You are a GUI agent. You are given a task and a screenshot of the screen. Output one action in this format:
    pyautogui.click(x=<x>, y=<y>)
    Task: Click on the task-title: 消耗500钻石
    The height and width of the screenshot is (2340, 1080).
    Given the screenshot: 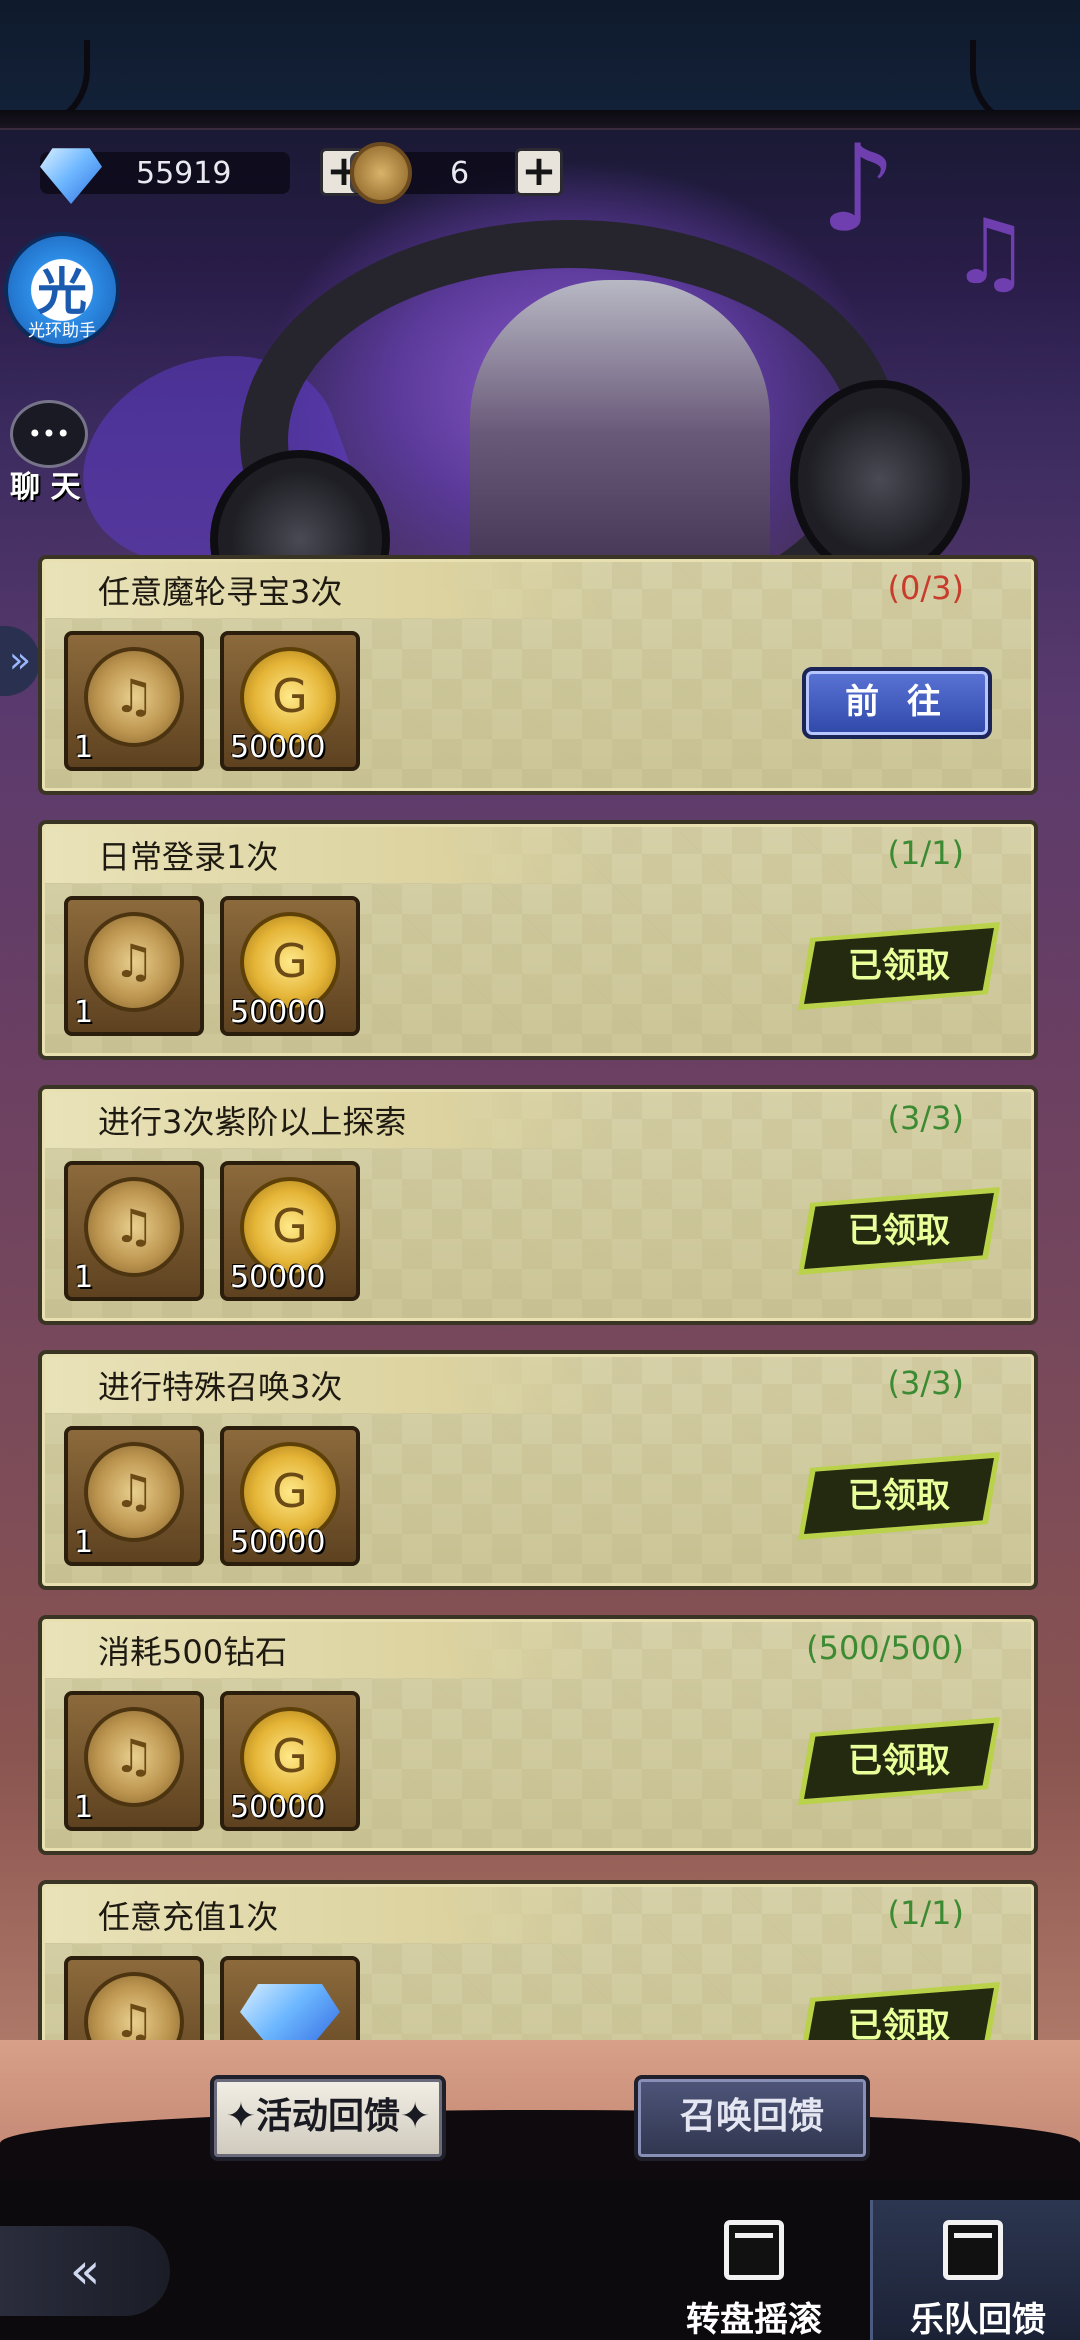 What is the action you would take?
    pyautogui.click(x=193, y=1652)
    